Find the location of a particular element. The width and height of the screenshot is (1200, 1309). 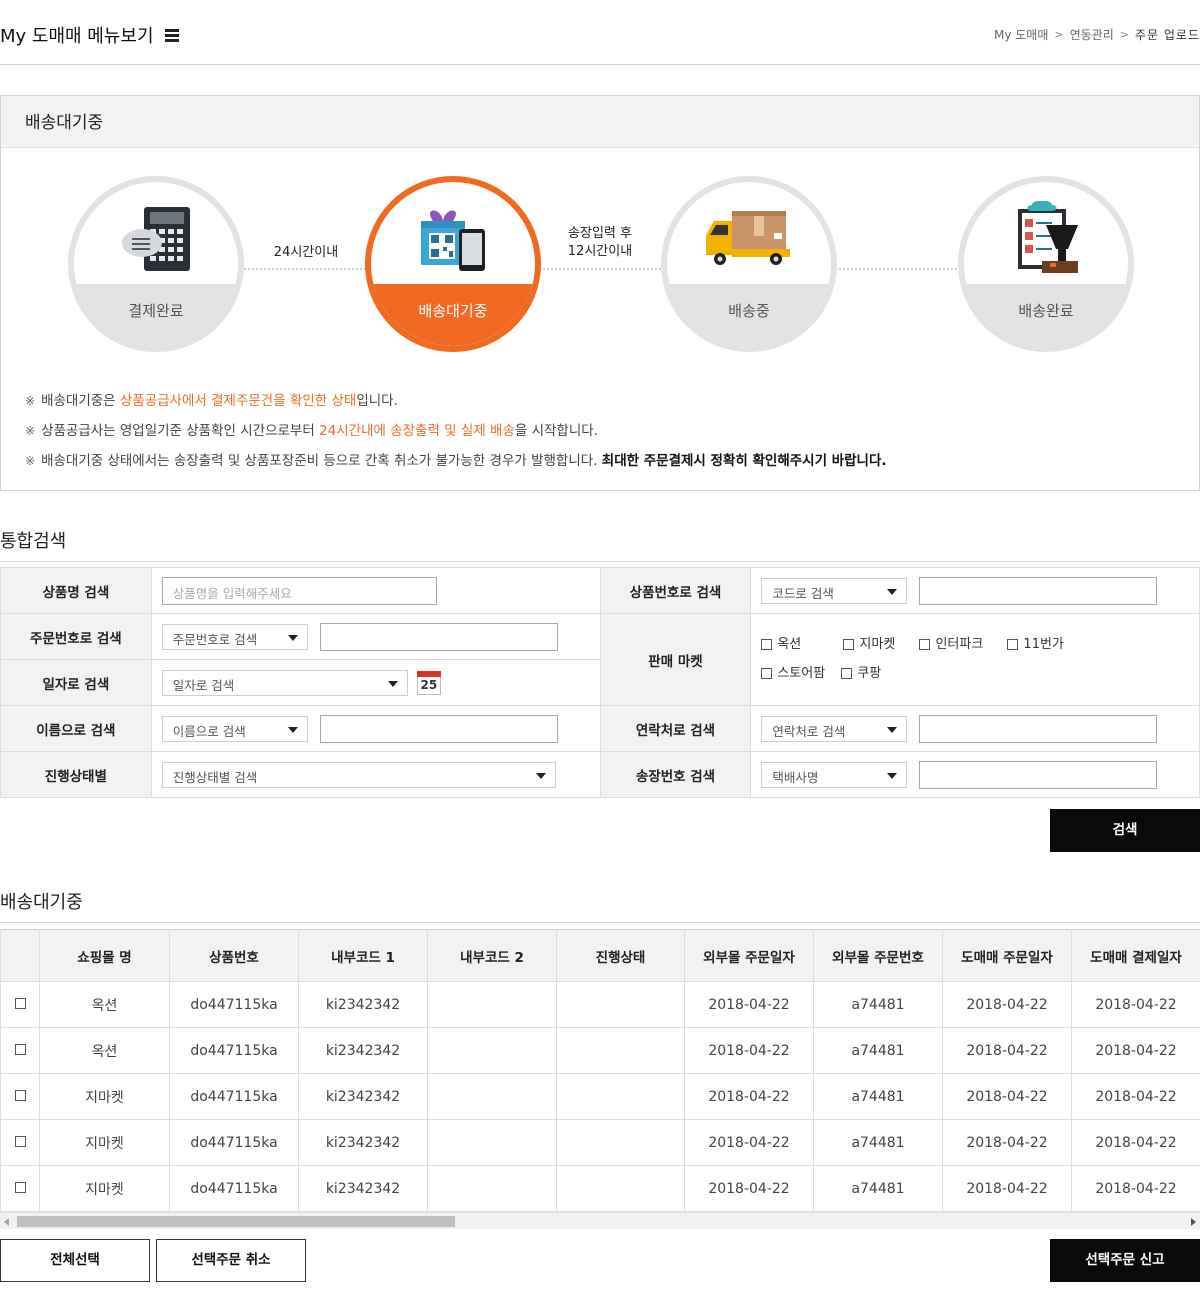

page-header: My 도매매 메뉴보기 My 도매매 > 연동관리 > 주문 업로드 is located at coordinates (600, 32).